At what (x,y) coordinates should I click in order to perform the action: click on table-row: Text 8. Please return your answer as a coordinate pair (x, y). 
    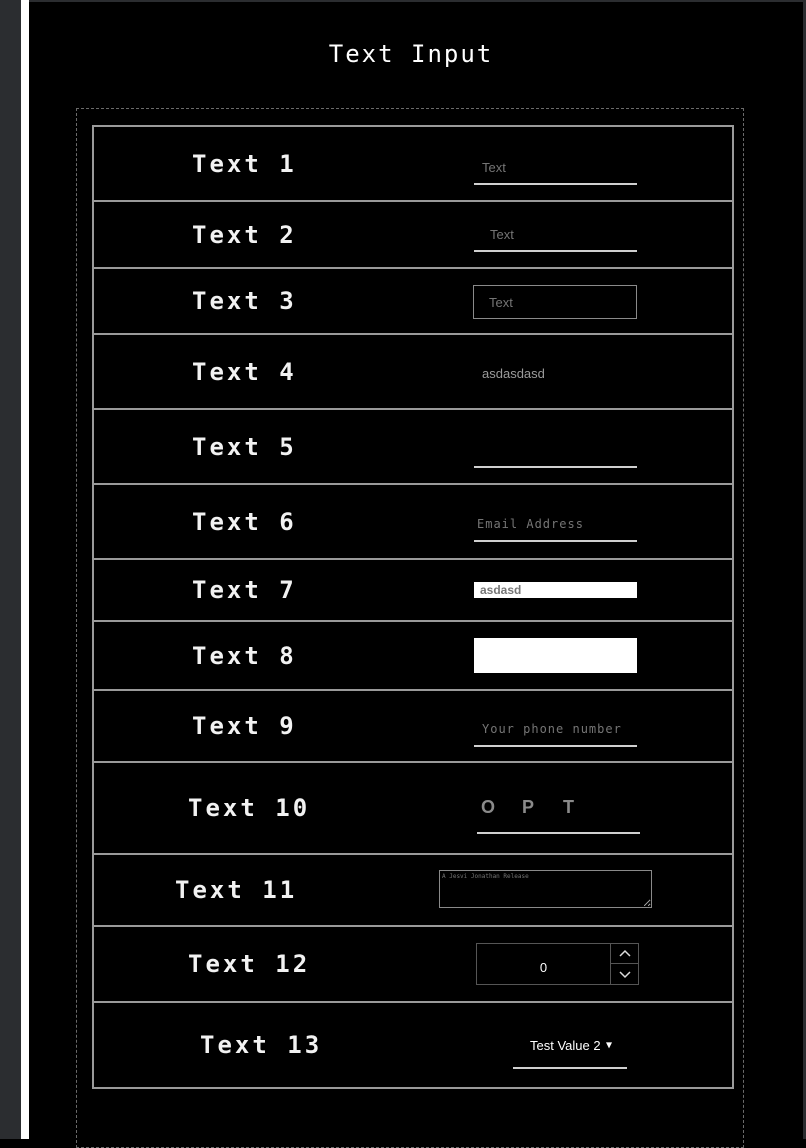
    Looking at the image, I should click on (413, 655).